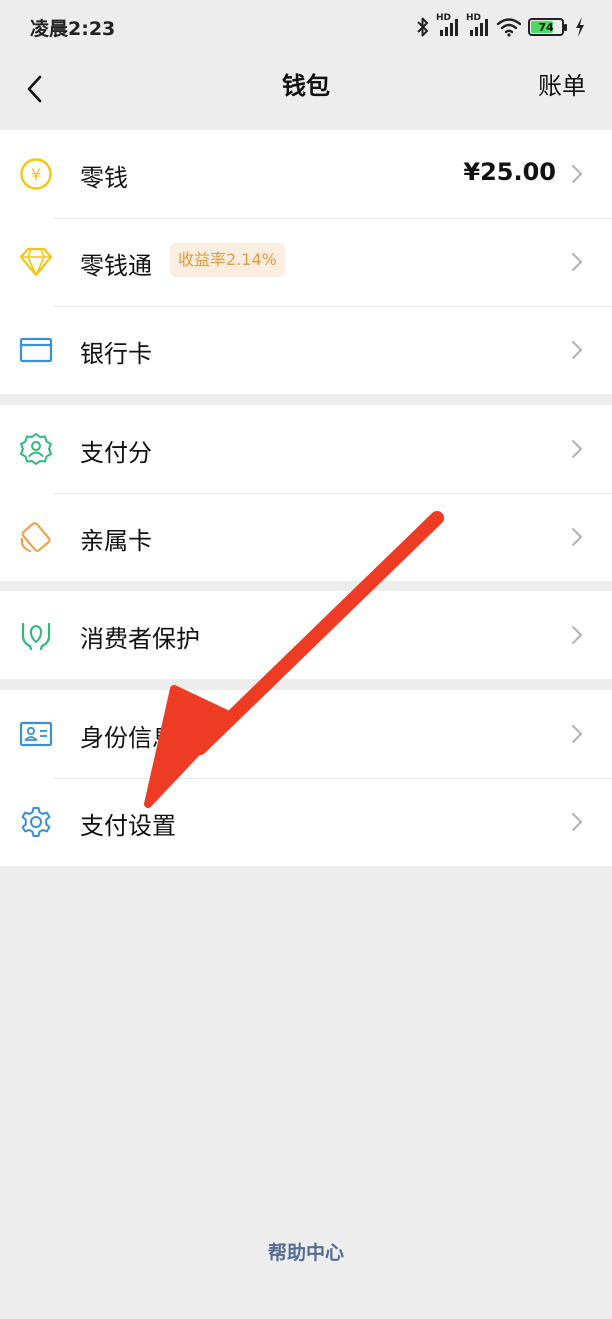  I want to click on status-bar: 凌晨2:23 HD HD 74, so click(306, 28).